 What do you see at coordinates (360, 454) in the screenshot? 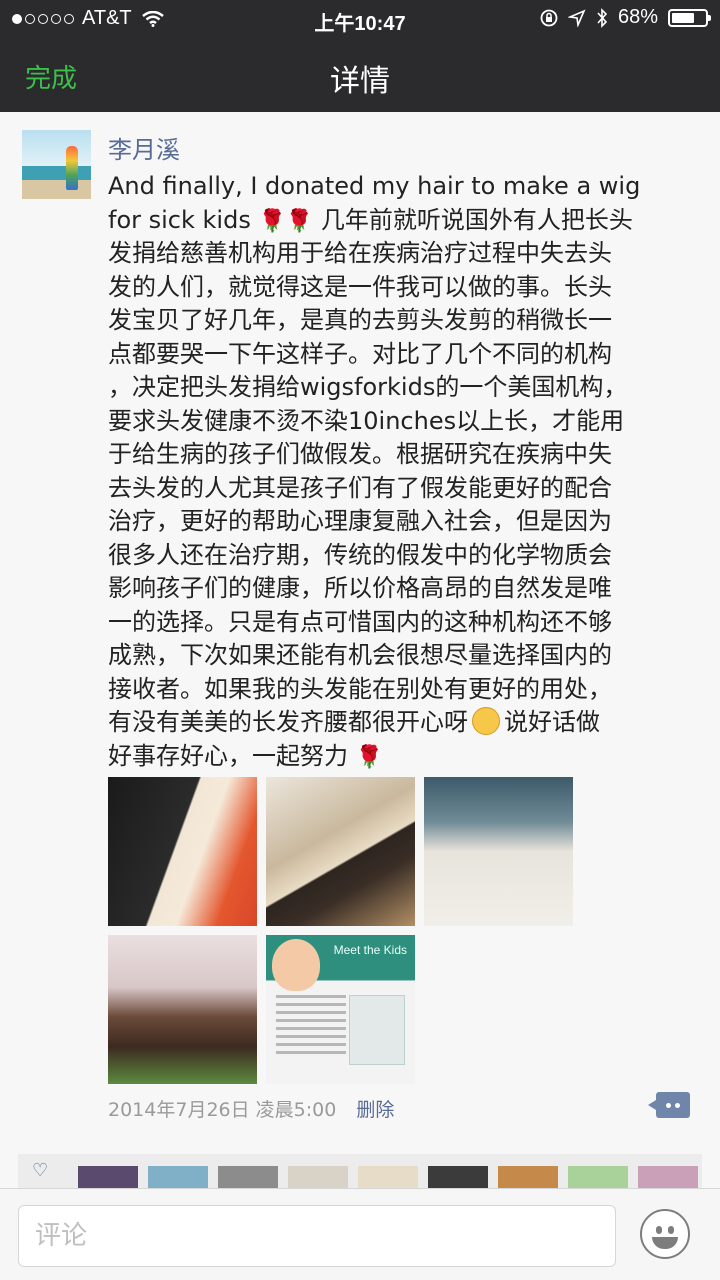
I see `post-text-segment: 于给生病的孩子们做假发。根据研究在疾病中失` at bounding box center [360, 454].